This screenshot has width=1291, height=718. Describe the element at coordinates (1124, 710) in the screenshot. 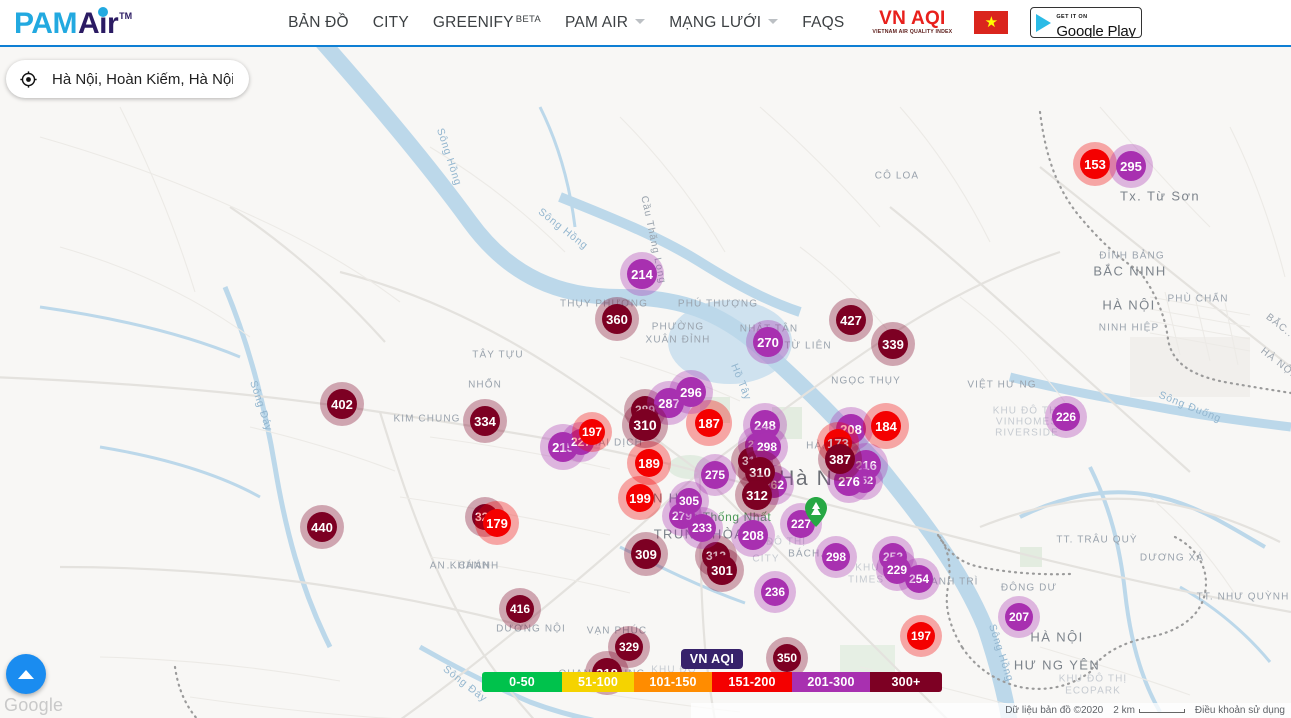

I see `map-scale-label: 2 km` at that location.